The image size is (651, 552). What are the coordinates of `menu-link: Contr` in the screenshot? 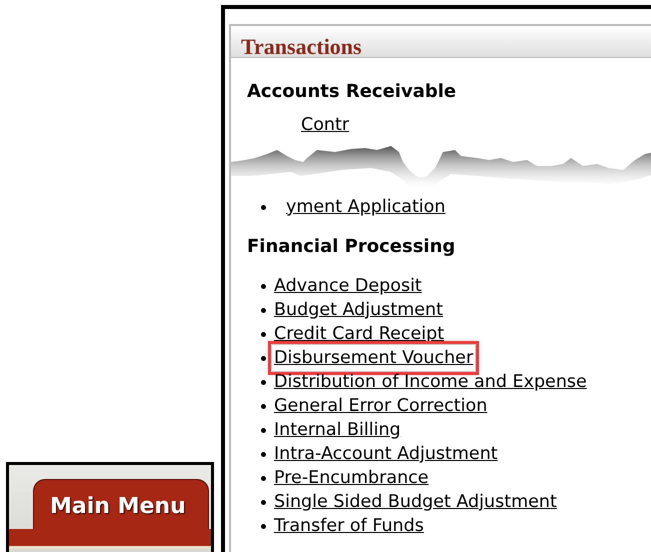 It's located at (325, 125).